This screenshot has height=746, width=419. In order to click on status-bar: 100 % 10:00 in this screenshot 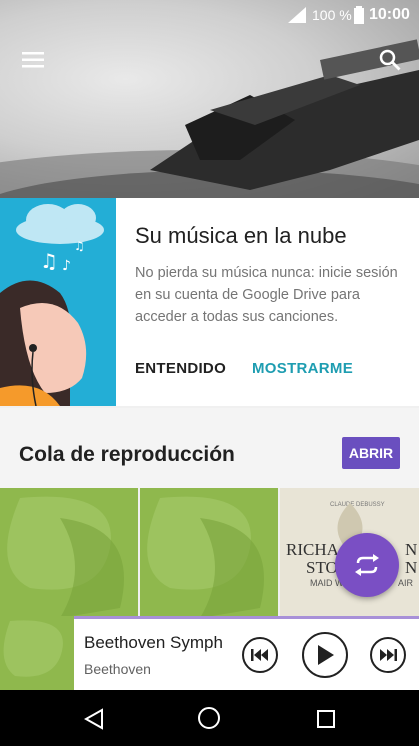, I will do `click(209, 15)`.